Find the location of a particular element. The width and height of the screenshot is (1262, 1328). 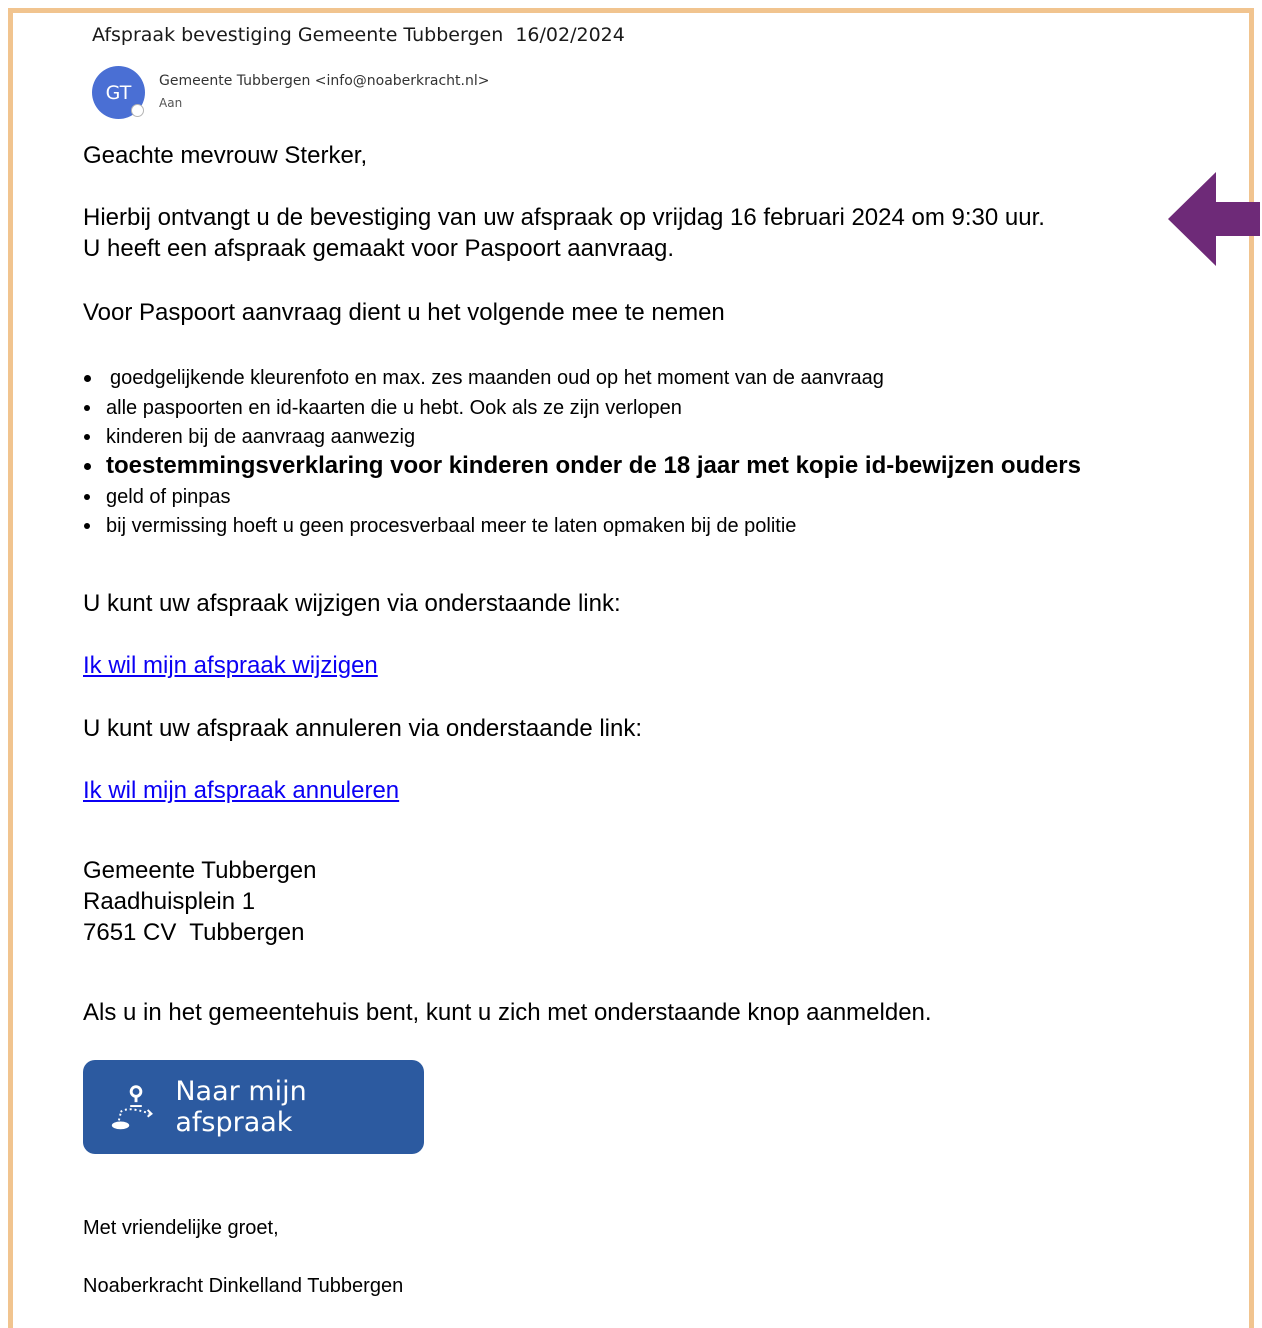

list-item: kinderen bij de aanvraag aanwezig is located at coordinates (261, 437).